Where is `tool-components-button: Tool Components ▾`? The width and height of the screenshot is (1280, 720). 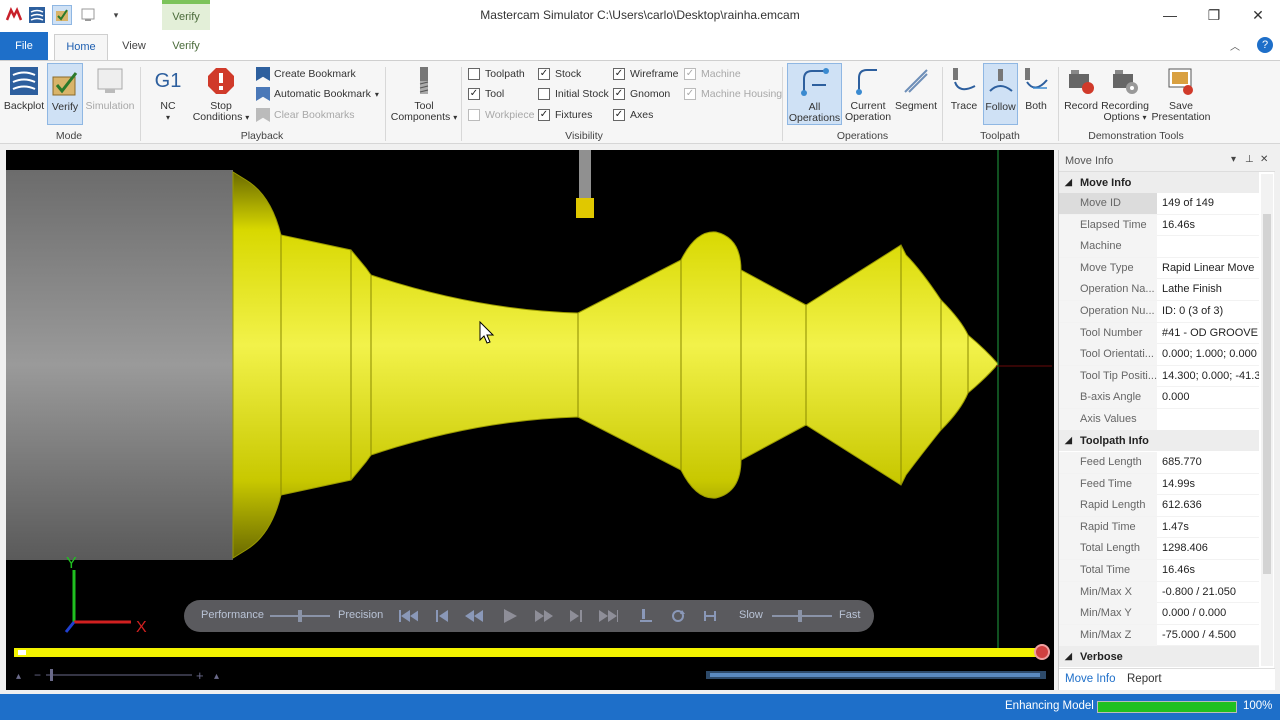
tool-components-button: Tool Components ▾ is located at coordinates (424, 94).